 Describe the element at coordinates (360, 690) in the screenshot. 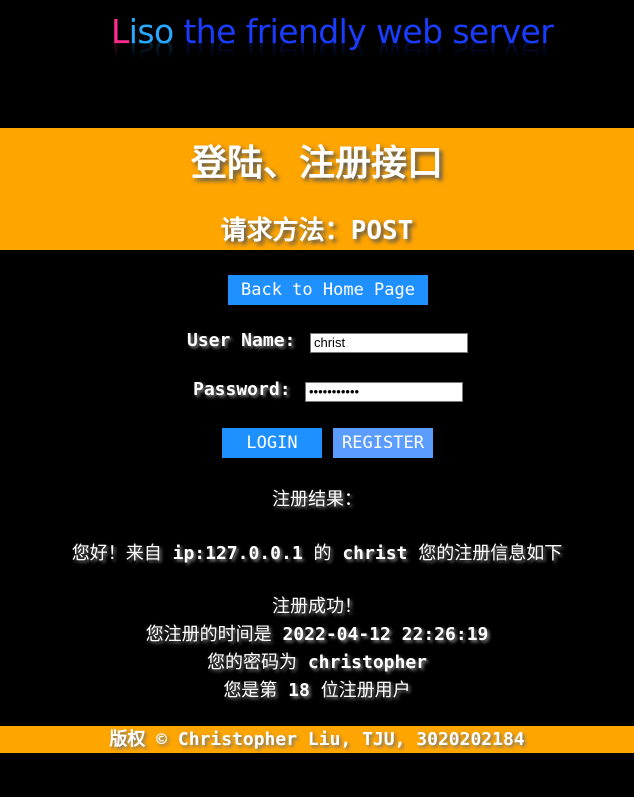

I see `user-rank-suffix: 位注册用户` at that location.